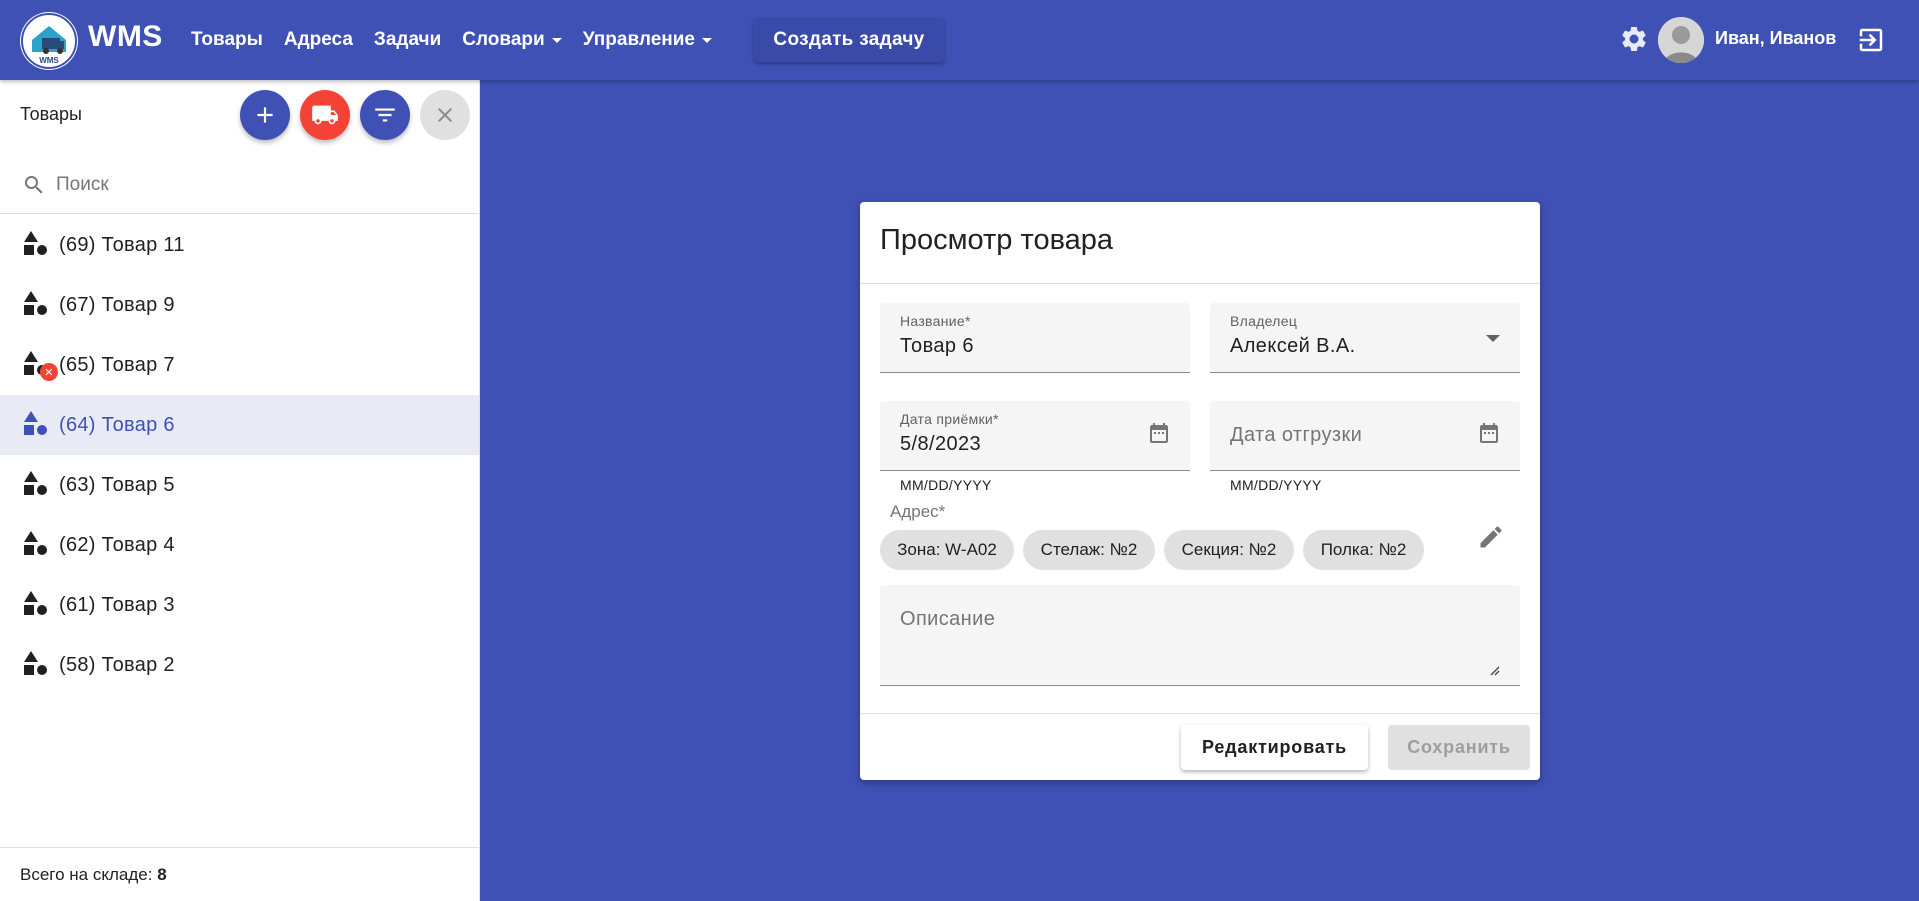 The width and height of the screenshot is (1919, 901). What do you see at coordinates (1493, 338) in the screenshot?
I see `dropdown-arrow-icon` at bounding box center [1493, 338].